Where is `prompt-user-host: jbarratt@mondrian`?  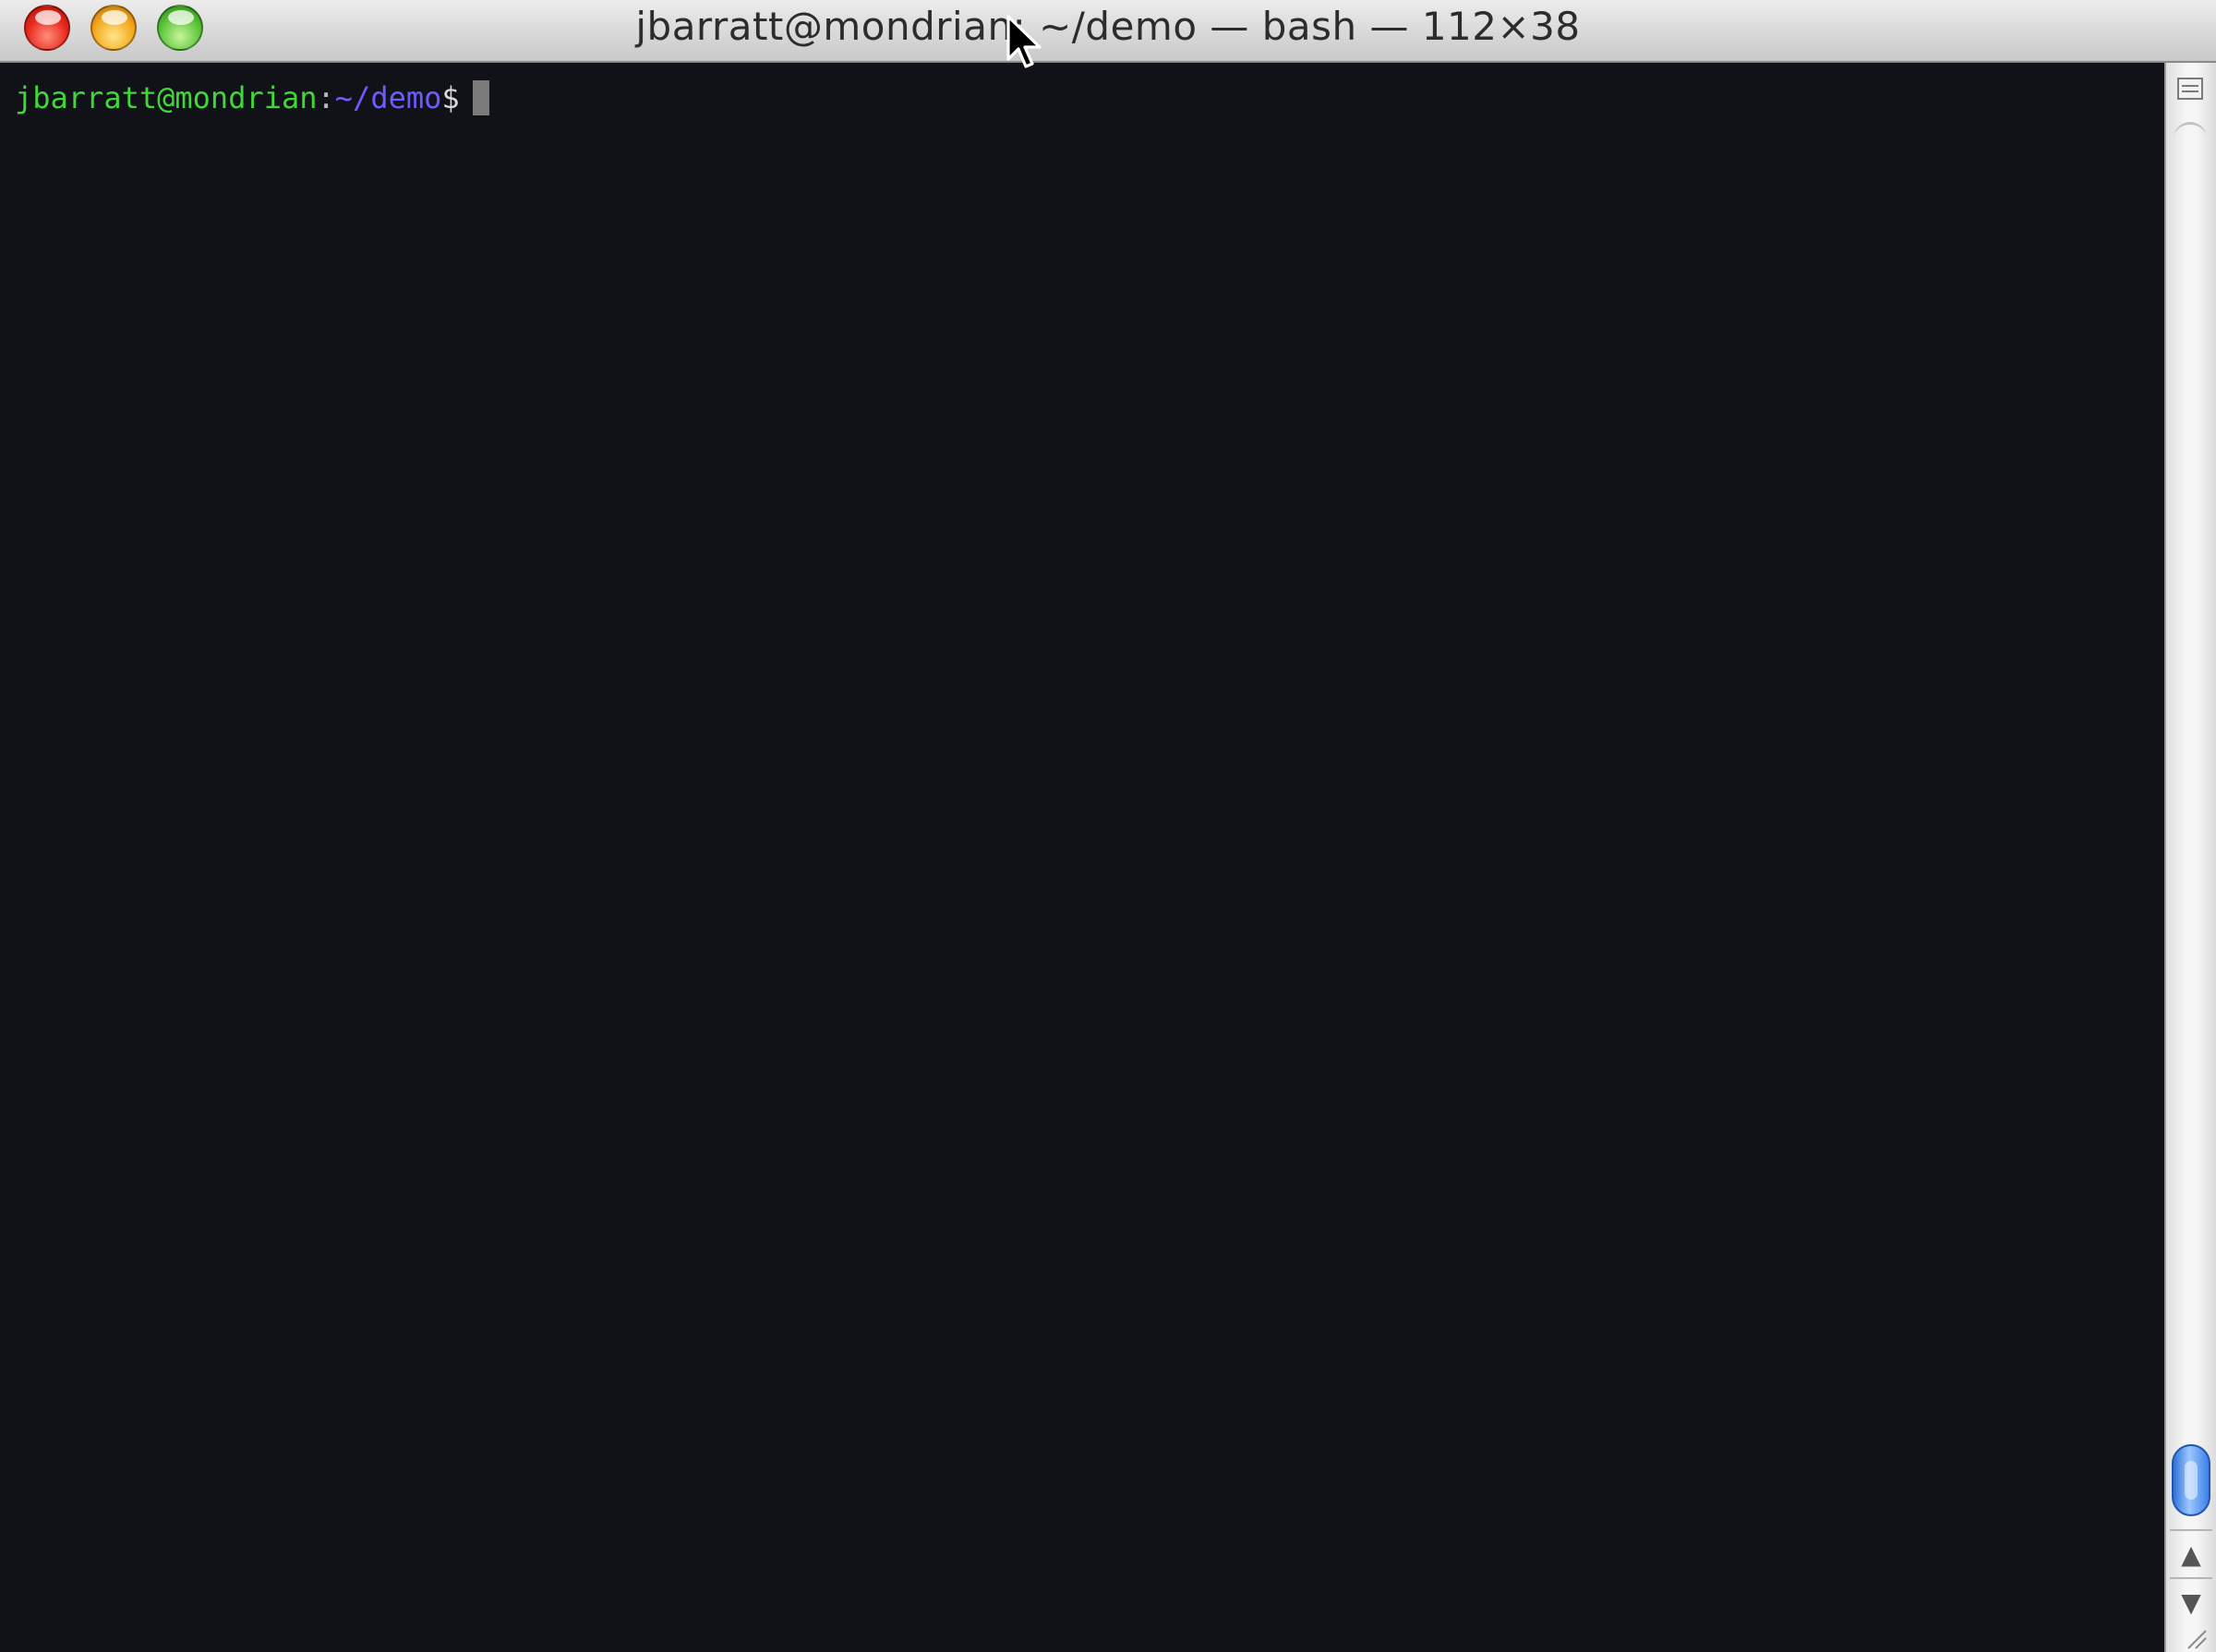
prompt-user-host: jbarratt@mondrian is located at coordinates (166, 97).